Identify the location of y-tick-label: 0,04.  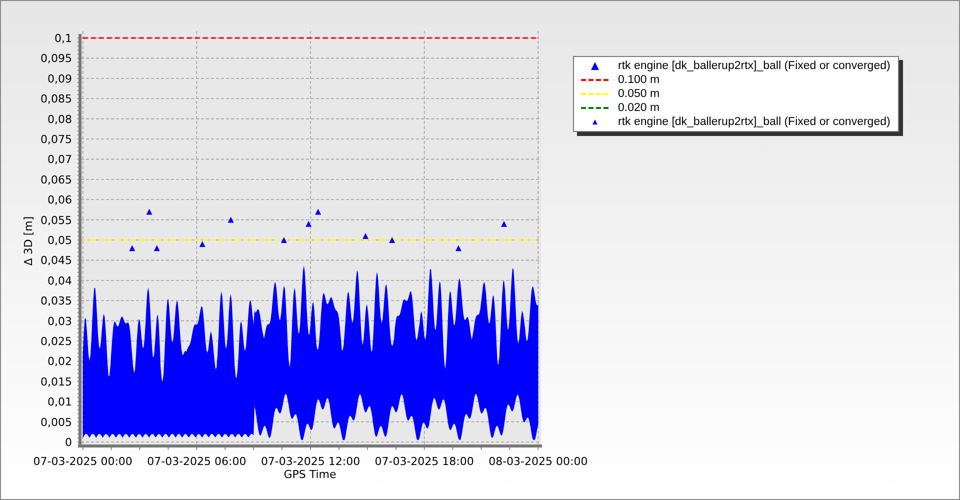
(60, 281).